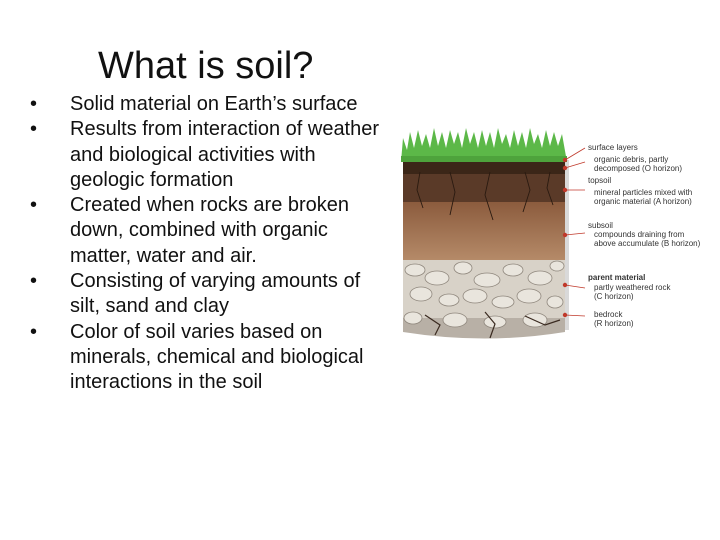 The height and width of the screenshot is (540, 720). I want to click on label-mineral-line2: organic material (A horizon), so click(643, 201).